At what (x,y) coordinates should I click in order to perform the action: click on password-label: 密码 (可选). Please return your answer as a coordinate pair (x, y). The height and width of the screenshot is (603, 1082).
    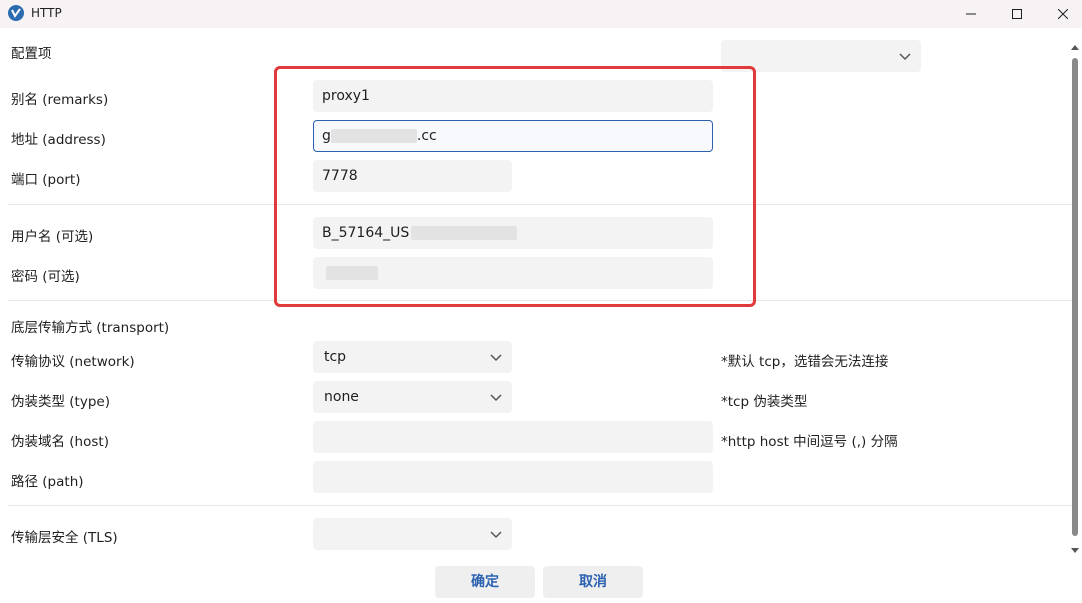
    Looking at the image, I should click on (45, 277).